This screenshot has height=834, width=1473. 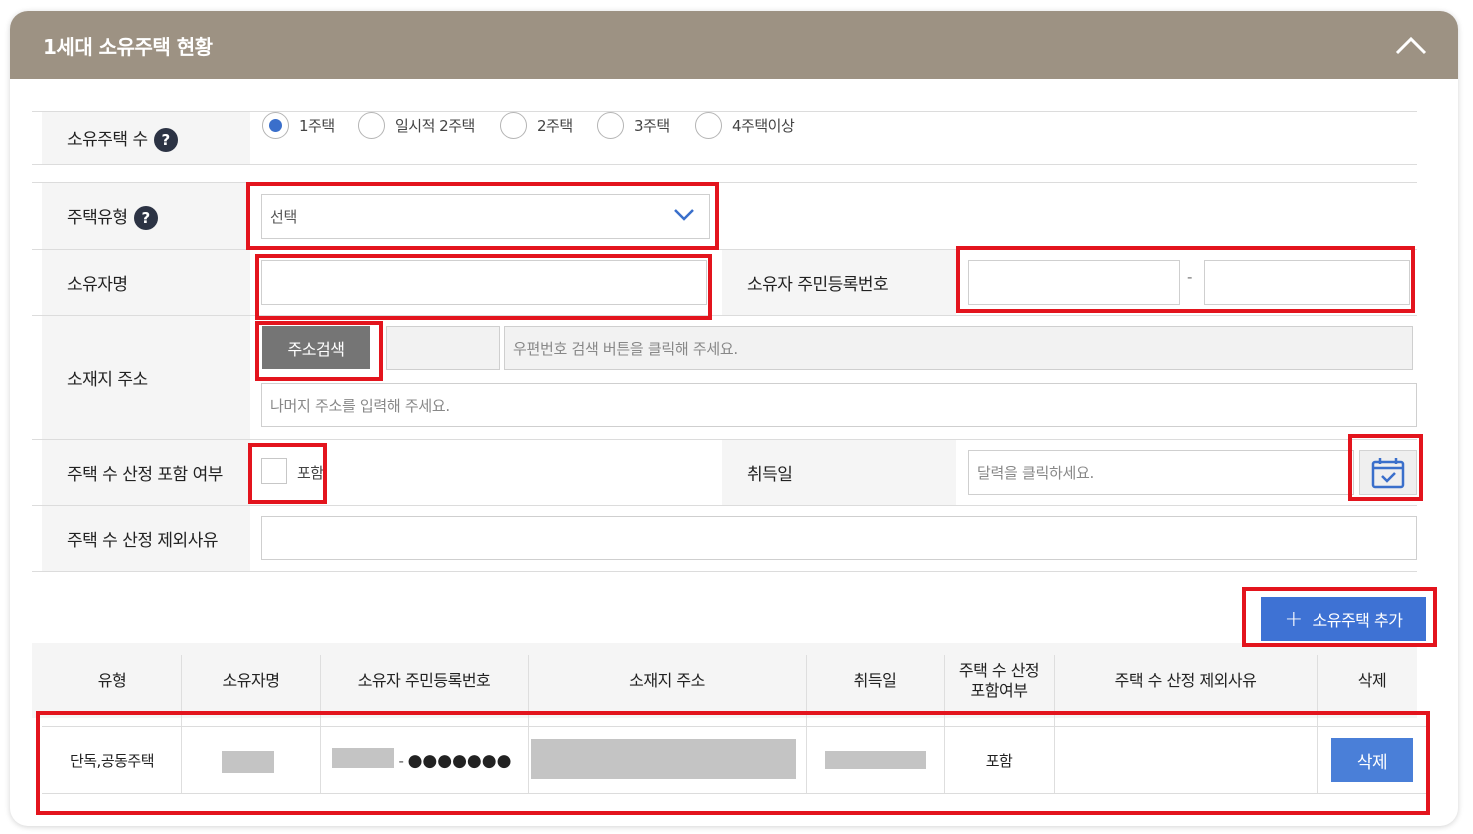 I want to click on house-type-select-value: 선택, so click(x=284, y=217).